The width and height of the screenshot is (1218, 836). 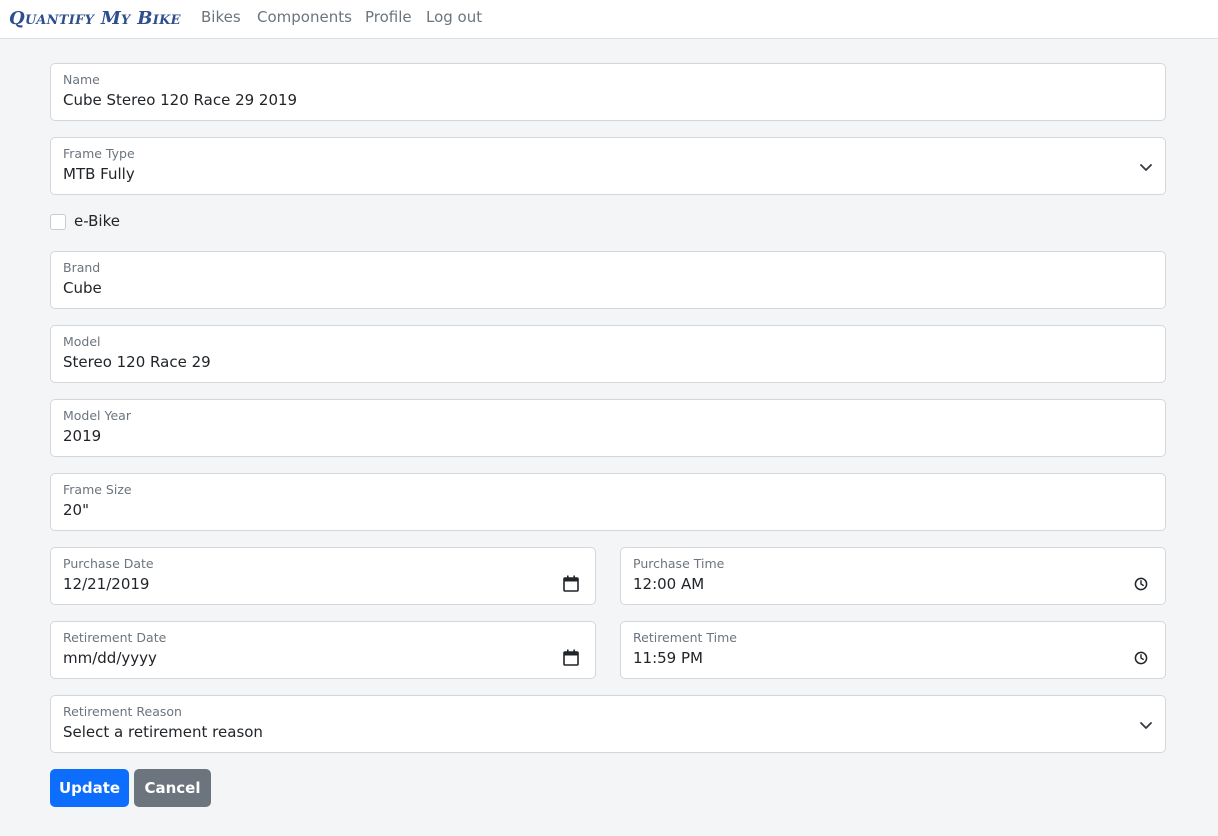 I want to click on model-label: Model, so click(x=82, y=341).